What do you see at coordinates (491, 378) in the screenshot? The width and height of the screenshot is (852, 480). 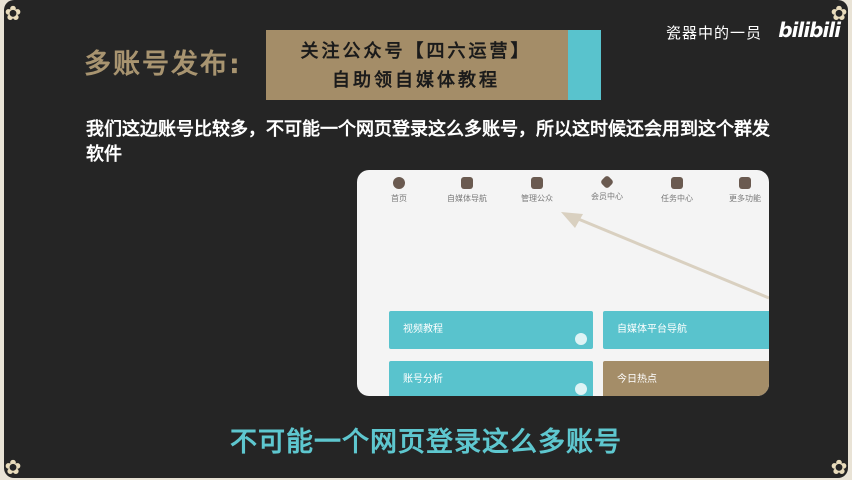 I see `card-account-analysis: 账号分析` at bounding box center [491, 378].